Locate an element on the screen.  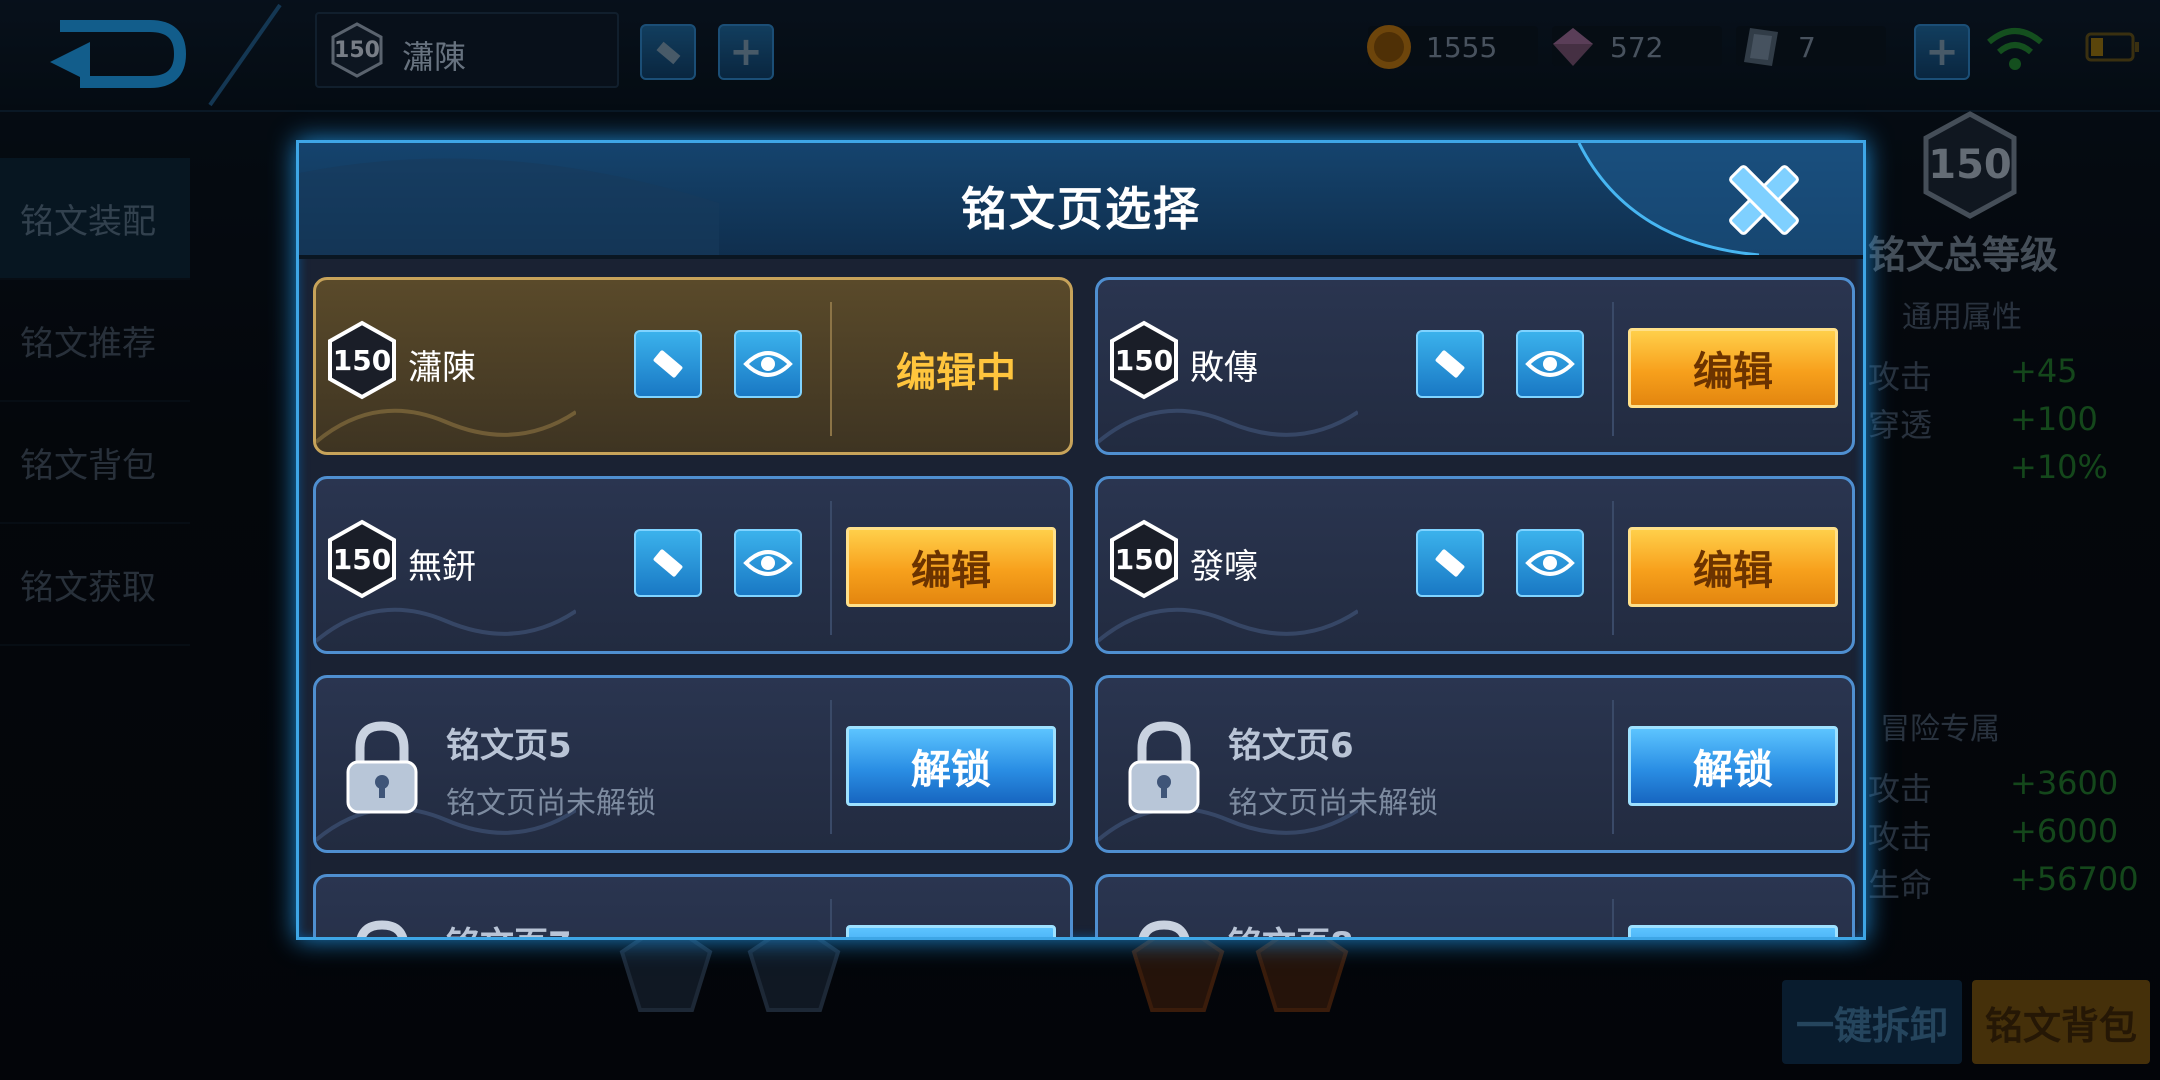
dialog-header: 铭文页选择 is located at coordinates (1081, 200).